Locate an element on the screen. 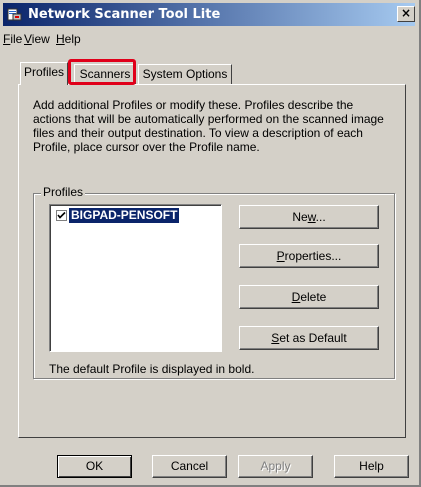  apply-button: Apply is located at coordinates (275, 466).